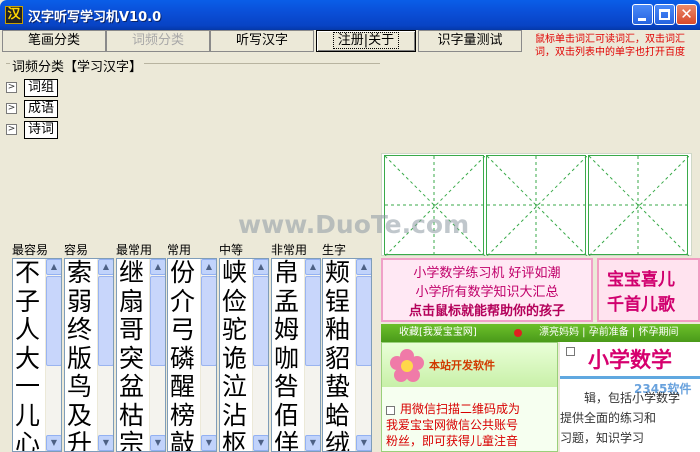 This screenshot has height=452, width=700. Describe the element at coordinates (83, 330) in the screenshot. I see `list-item: 终` at that location.